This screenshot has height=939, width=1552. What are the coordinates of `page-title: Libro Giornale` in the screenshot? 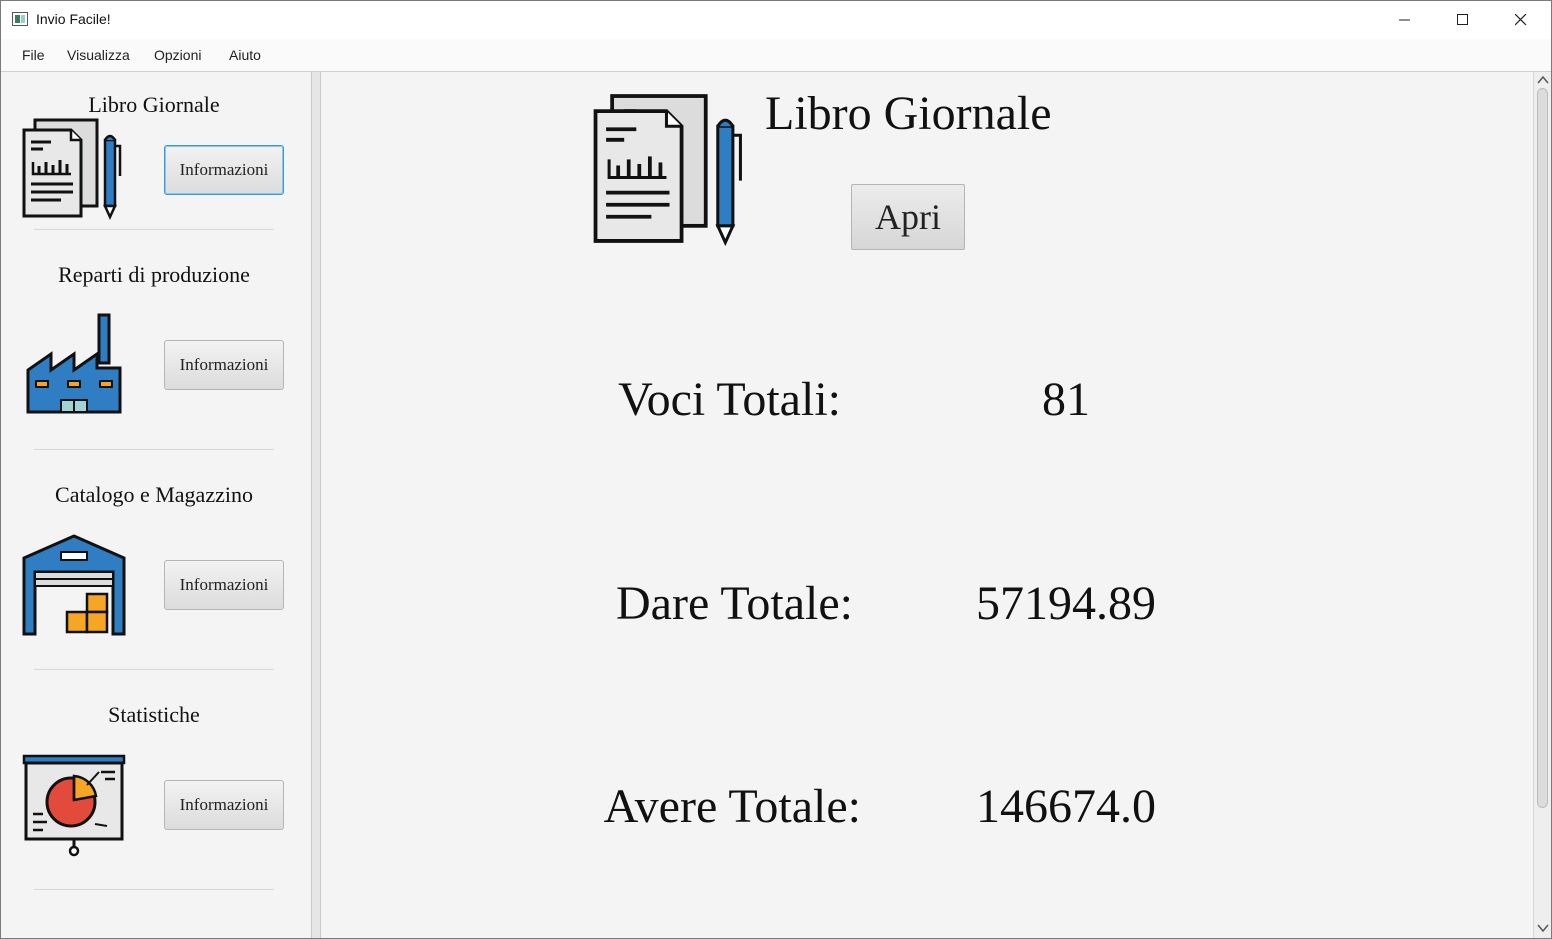 It's located at (908, 113).